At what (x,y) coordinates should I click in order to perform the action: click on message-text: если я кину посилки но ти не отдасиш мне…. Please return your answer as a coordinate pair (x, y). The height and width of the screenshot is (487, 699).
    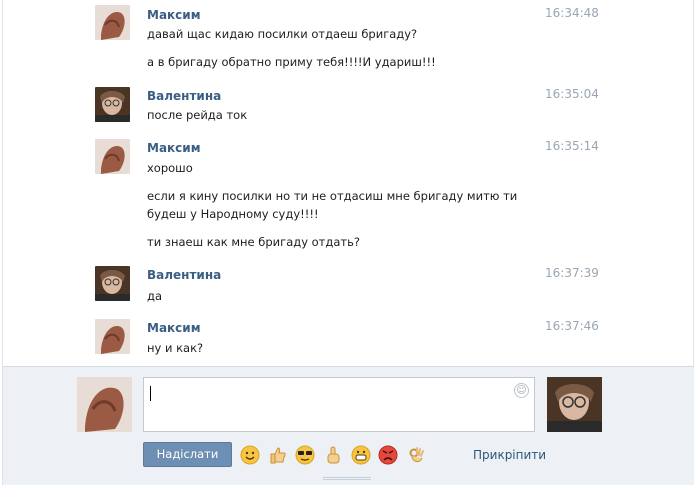
    Looking at the image, I should click on (332, 196).